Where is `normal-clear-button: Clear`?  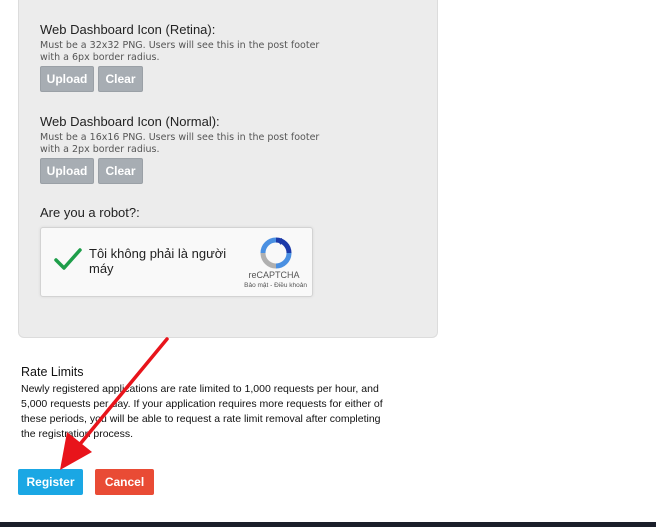 normal-clear-button: Clear is located at coordinates (120, 171).